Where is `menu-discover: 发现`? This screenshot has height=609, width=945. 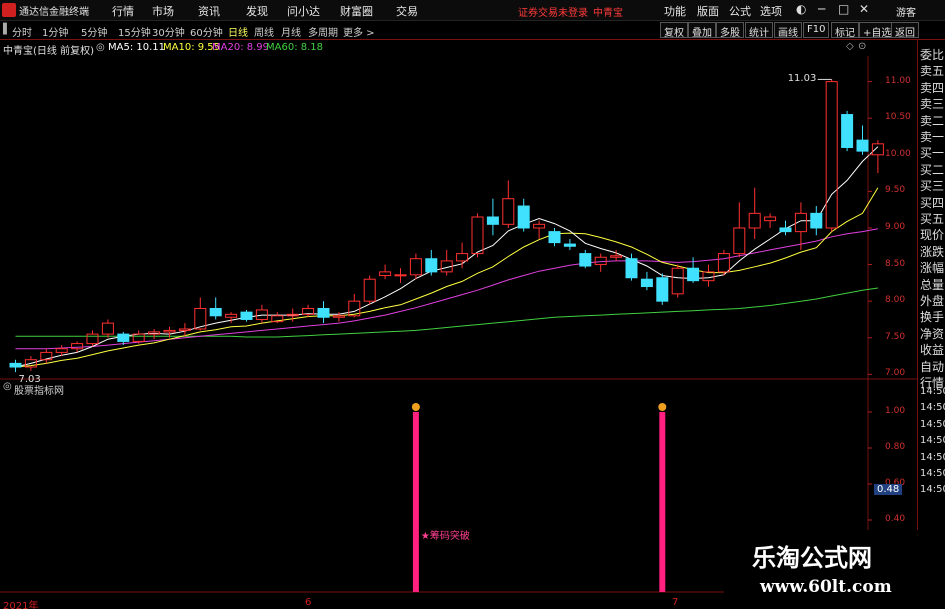 menu-discover: 发现 is located at coordinates (257, 11).